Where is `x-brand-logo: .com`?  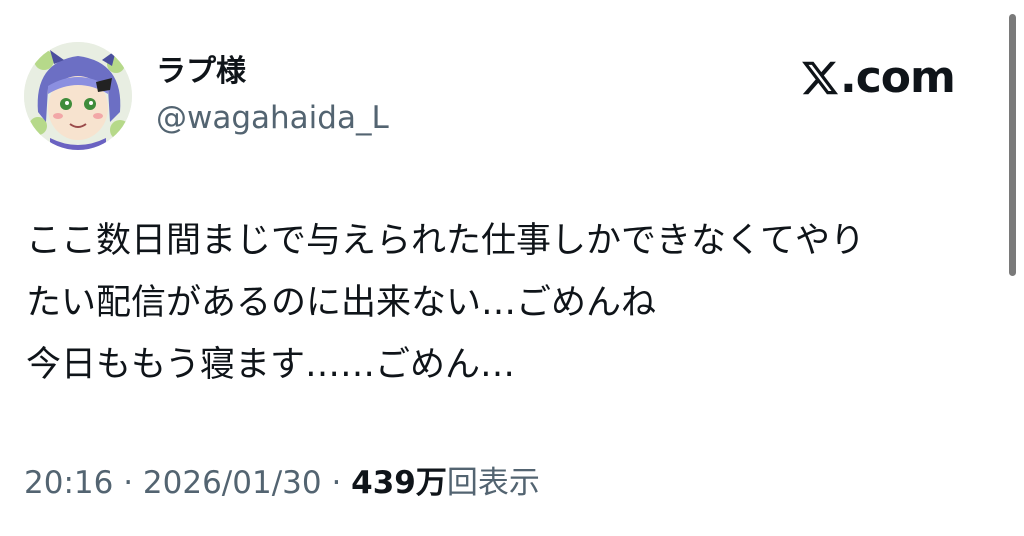
x-brand-logo: .com is located at coordinates (878, 77).